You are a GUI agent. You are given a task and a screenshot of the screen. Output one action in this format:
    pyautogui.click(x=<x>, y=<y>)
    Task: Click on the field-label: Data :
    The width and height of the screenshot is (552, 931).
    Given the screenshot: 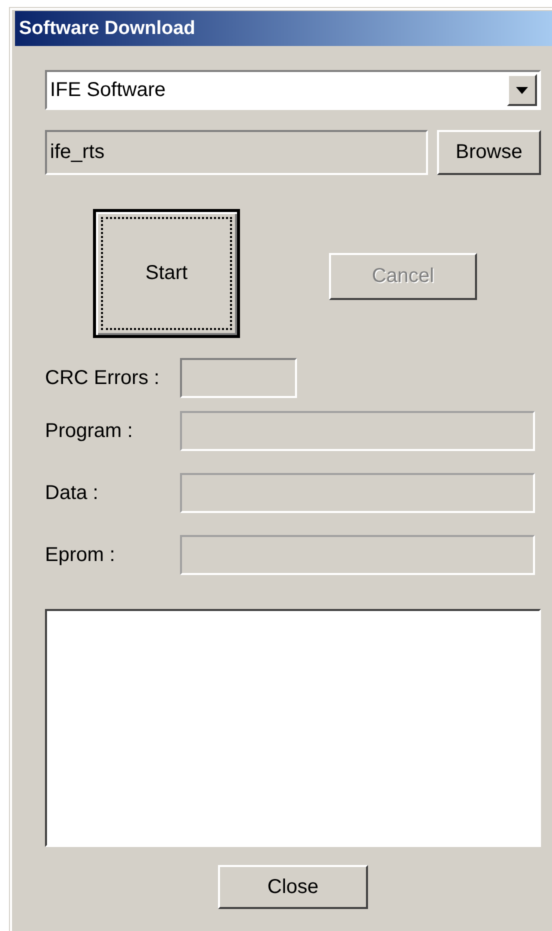 What is the action you would take?
    pyautogui.click(x=72, y=493)
    